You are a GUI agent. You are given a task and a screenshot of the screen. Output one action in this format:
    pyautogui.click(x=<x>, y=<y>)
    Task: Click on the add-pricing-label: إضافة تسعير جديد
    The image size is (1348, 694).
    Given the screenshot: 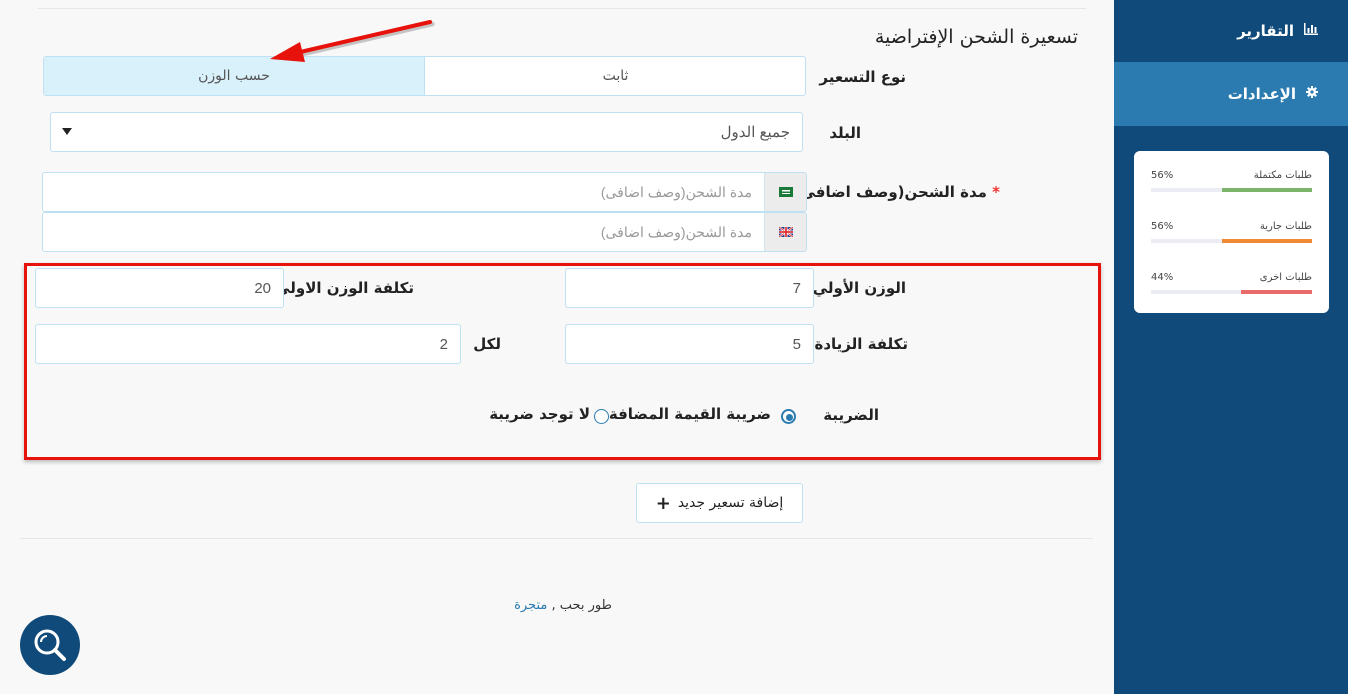 What is the action you would take?
    pyautogui.click(x=730, y=503)
    